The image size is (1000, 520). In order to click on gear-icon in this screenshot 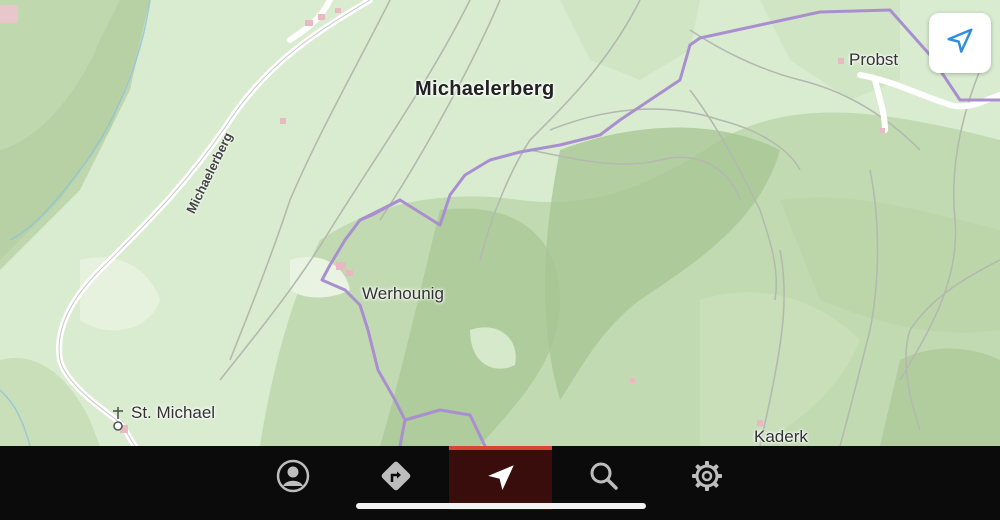, I will do `click(707, 478)`.